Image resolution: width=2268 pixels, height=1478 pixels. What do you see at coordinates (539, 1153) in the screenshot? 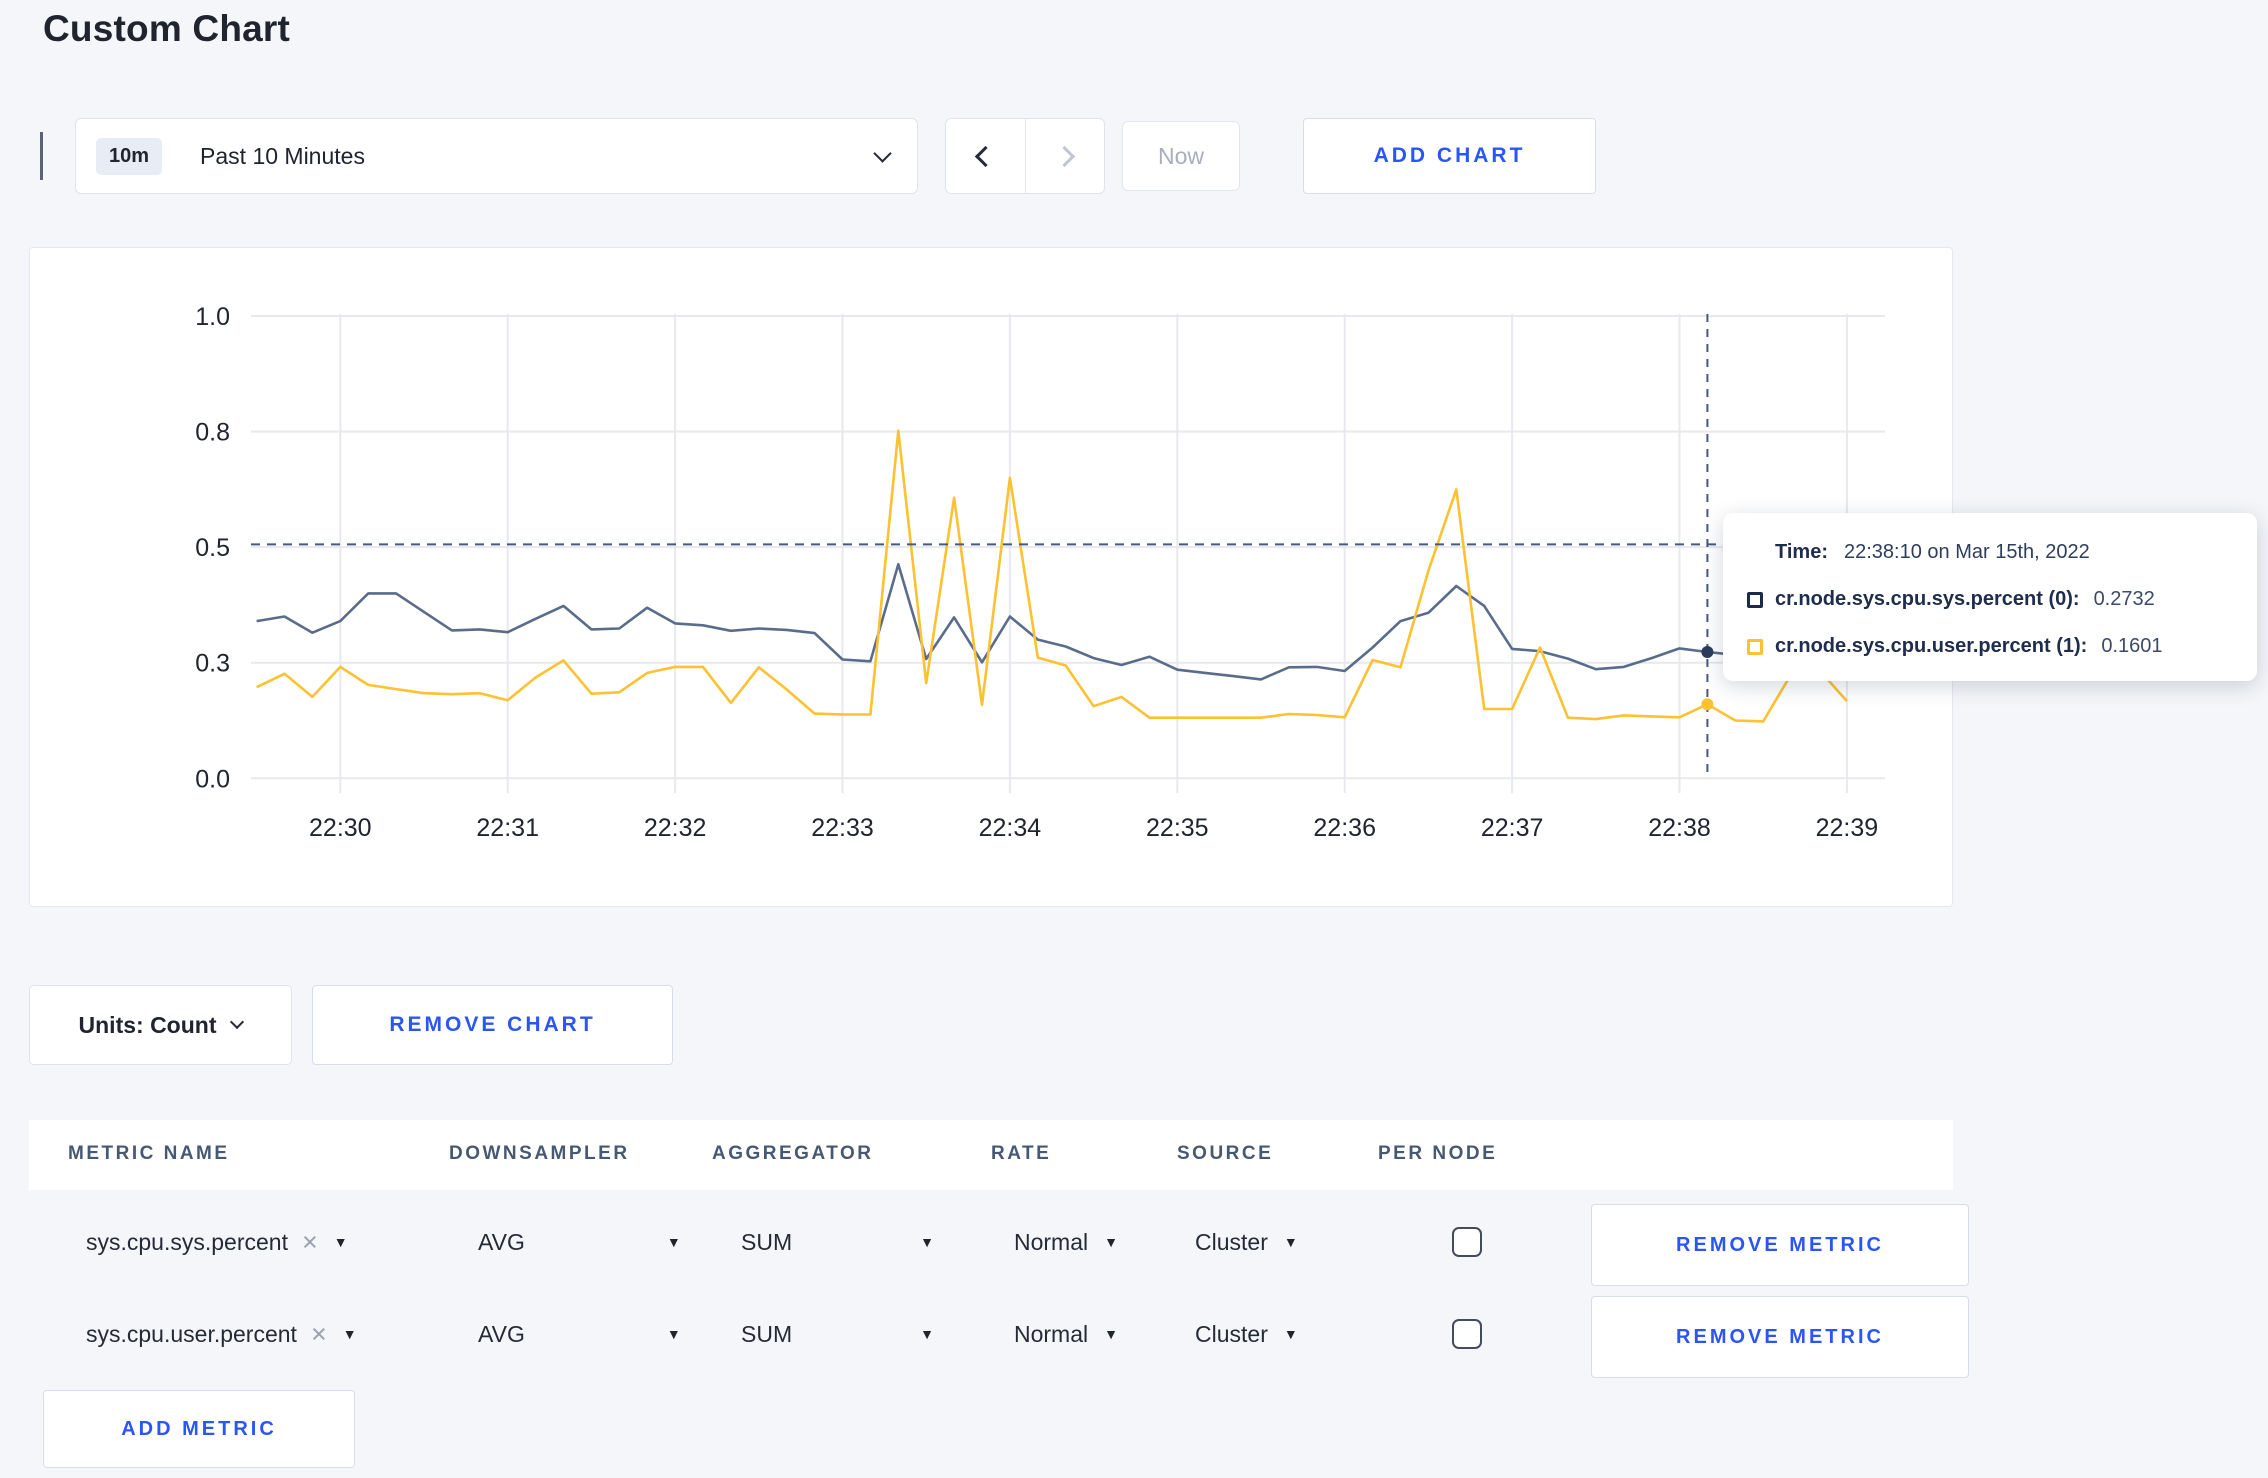
I see `column-header-downsampler: DOWNSAMPLER` at bounding box center [539, 1153].